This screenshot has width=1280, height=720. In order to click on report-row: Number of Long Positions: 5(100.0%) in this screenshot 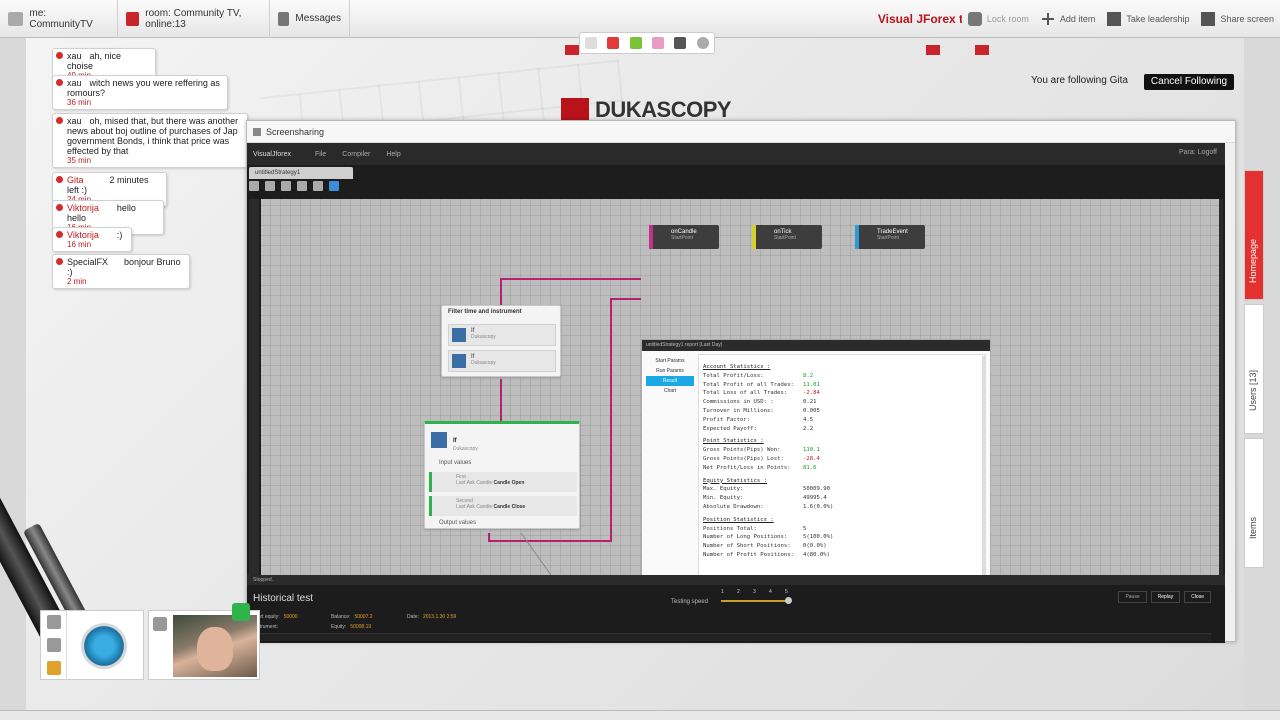, I will do `click(842, 537)`.